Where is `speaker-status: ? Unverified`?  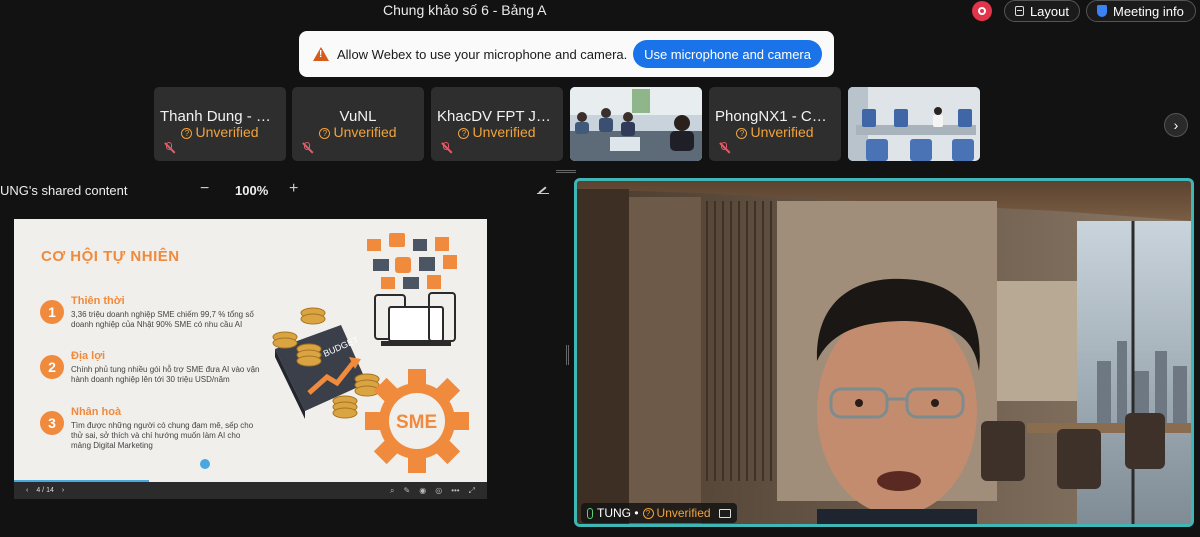
speaker-status: ? Unverified is located at coordinates (676, 513).